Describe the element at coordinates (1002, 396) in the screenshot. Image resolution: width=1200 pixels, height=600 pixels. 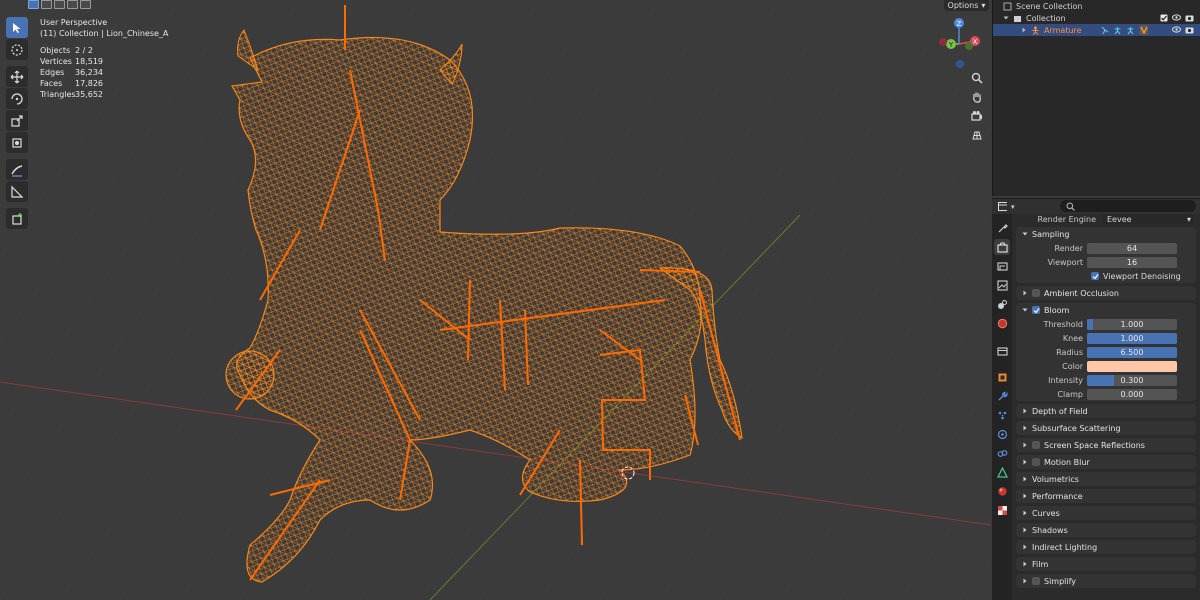
I see `modifier-wrench-icon` at that location.